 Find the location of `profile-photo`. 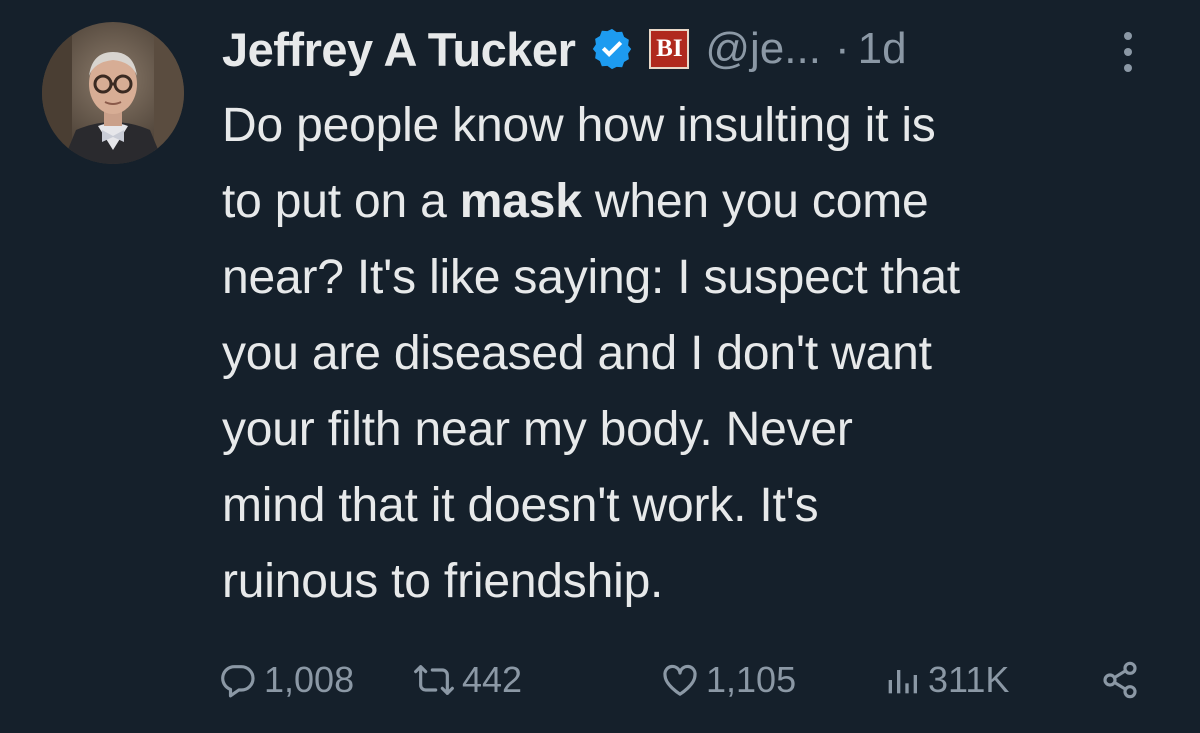

profile-photo is located at coordinates (113, 93).